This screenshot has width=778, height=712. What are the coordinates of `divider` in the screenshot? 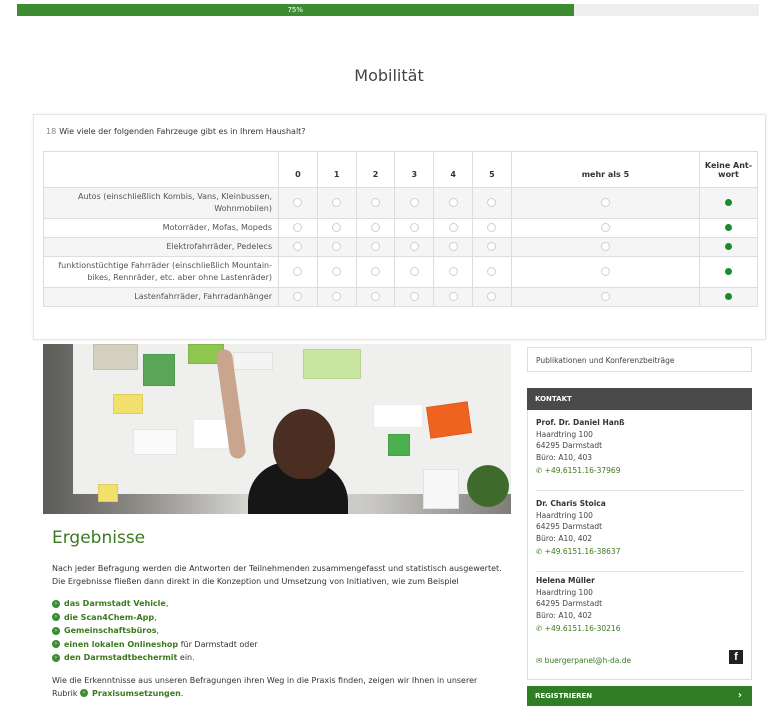 It's located at (640, 571).